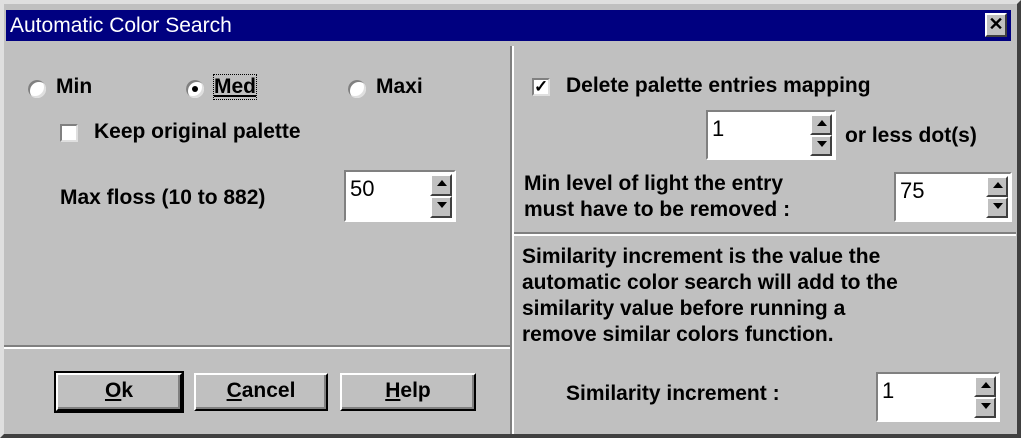  Describe the element at coordinates (710, 282) in the screenshot. I see `description-line: automatic color search will add to the` at that location.